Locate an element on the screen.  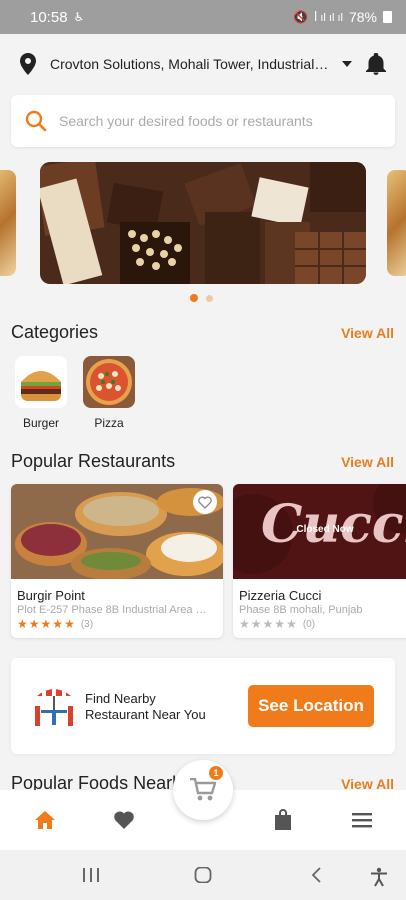
category-pizza: Pizza is located at coordinates (109, 393).